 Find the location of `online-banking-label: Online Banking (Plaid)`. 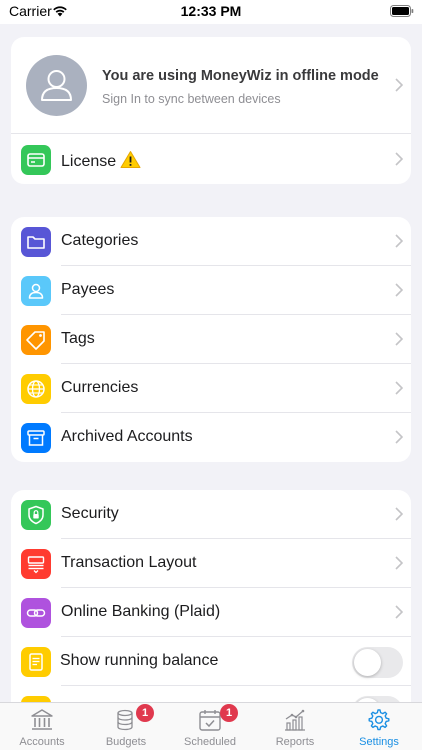

online-banking-label: Online Banking (Plaid) is located at coordinates (141, 611).